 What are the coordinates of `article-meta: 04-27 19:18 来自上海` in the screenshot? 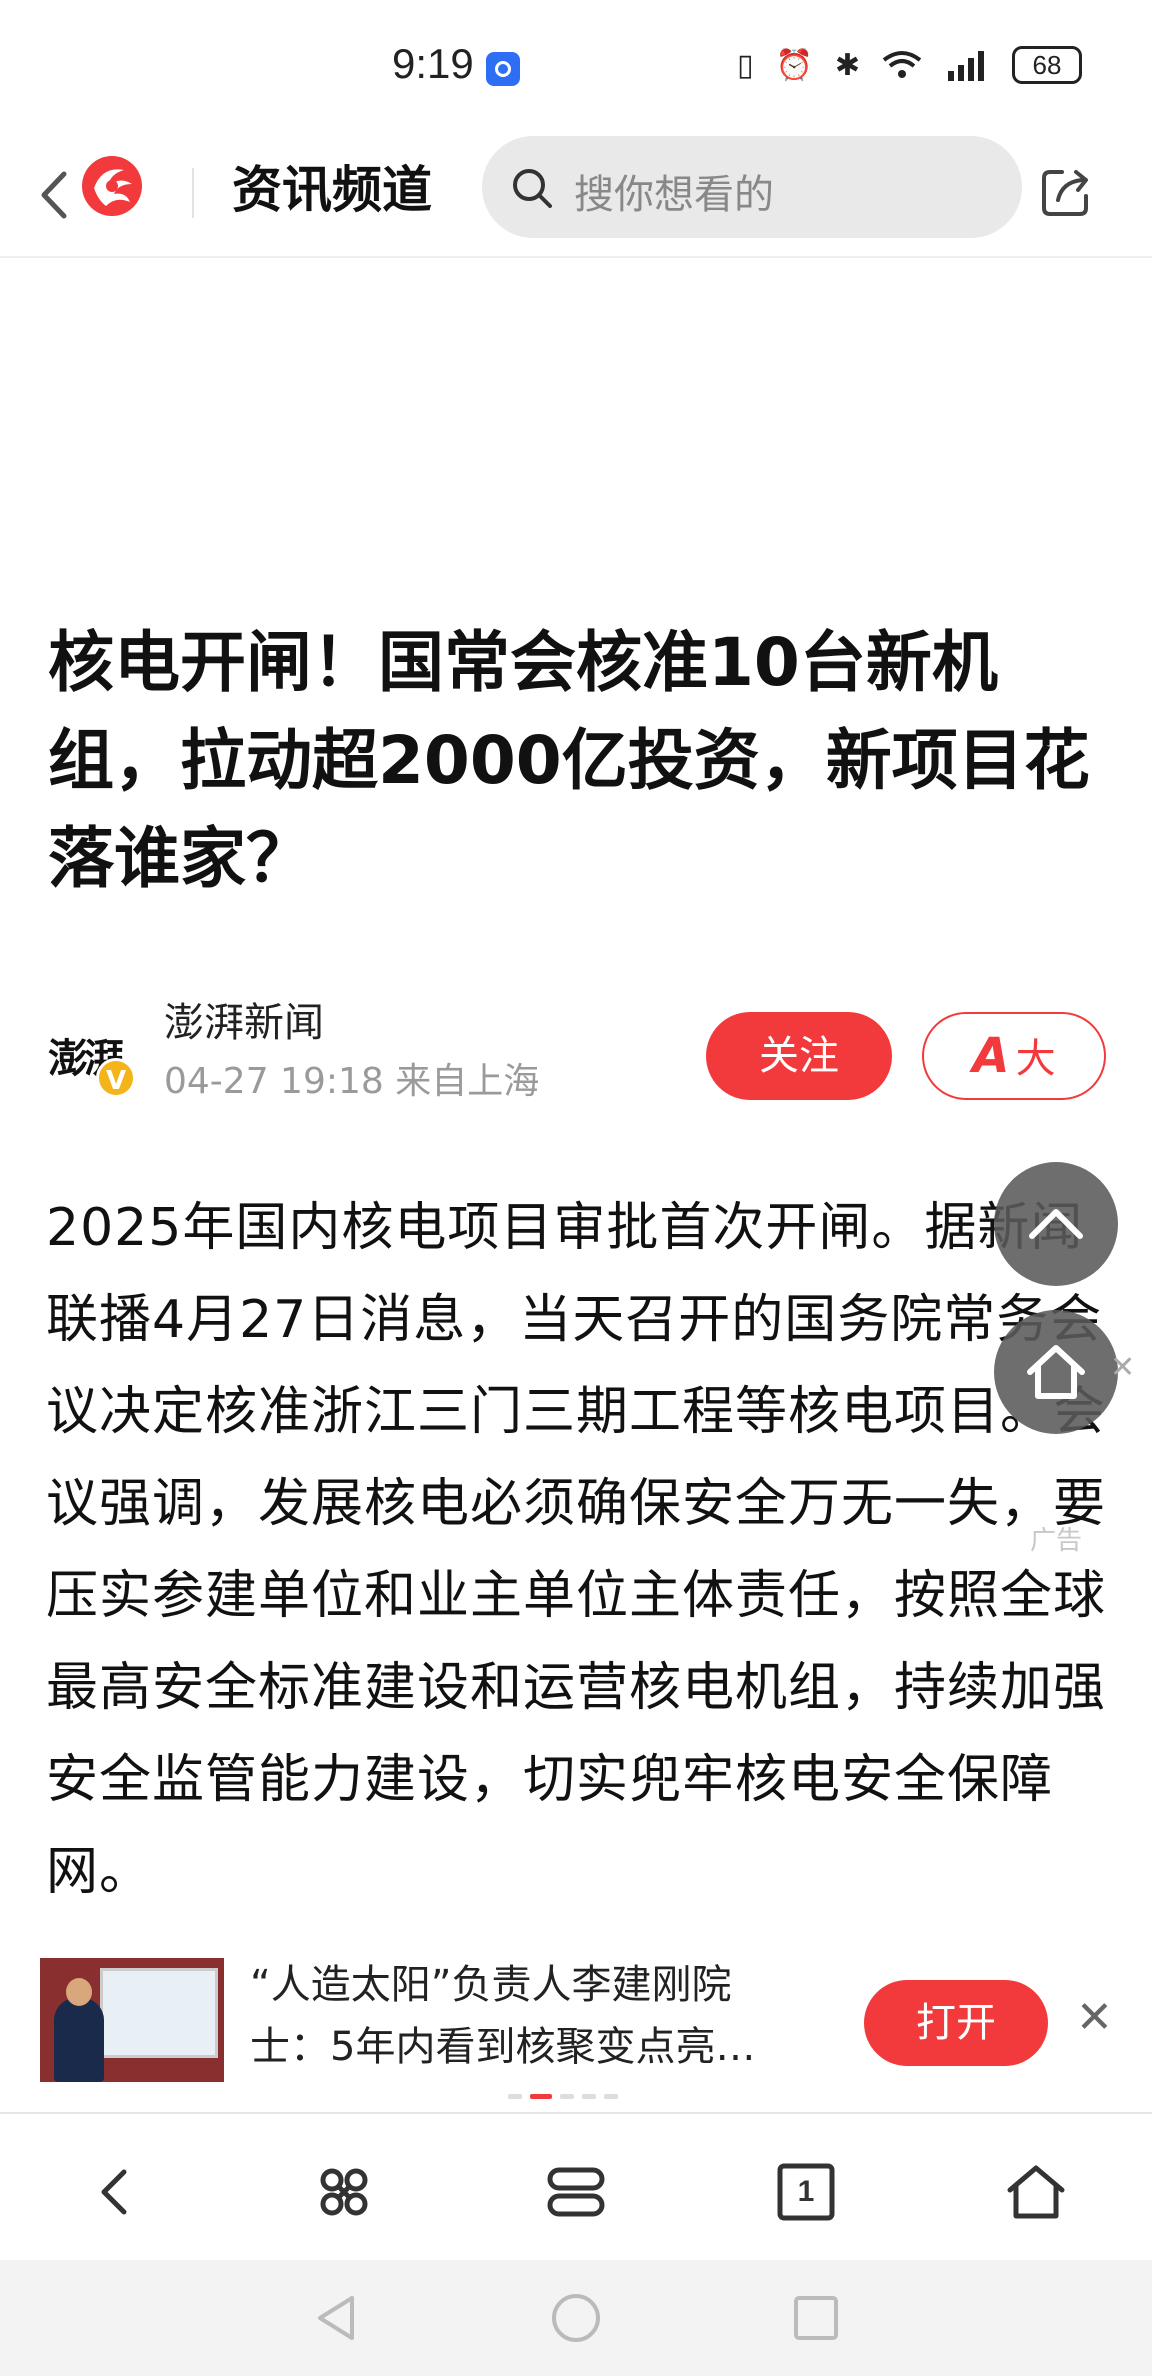 It's located at (352, 1081).